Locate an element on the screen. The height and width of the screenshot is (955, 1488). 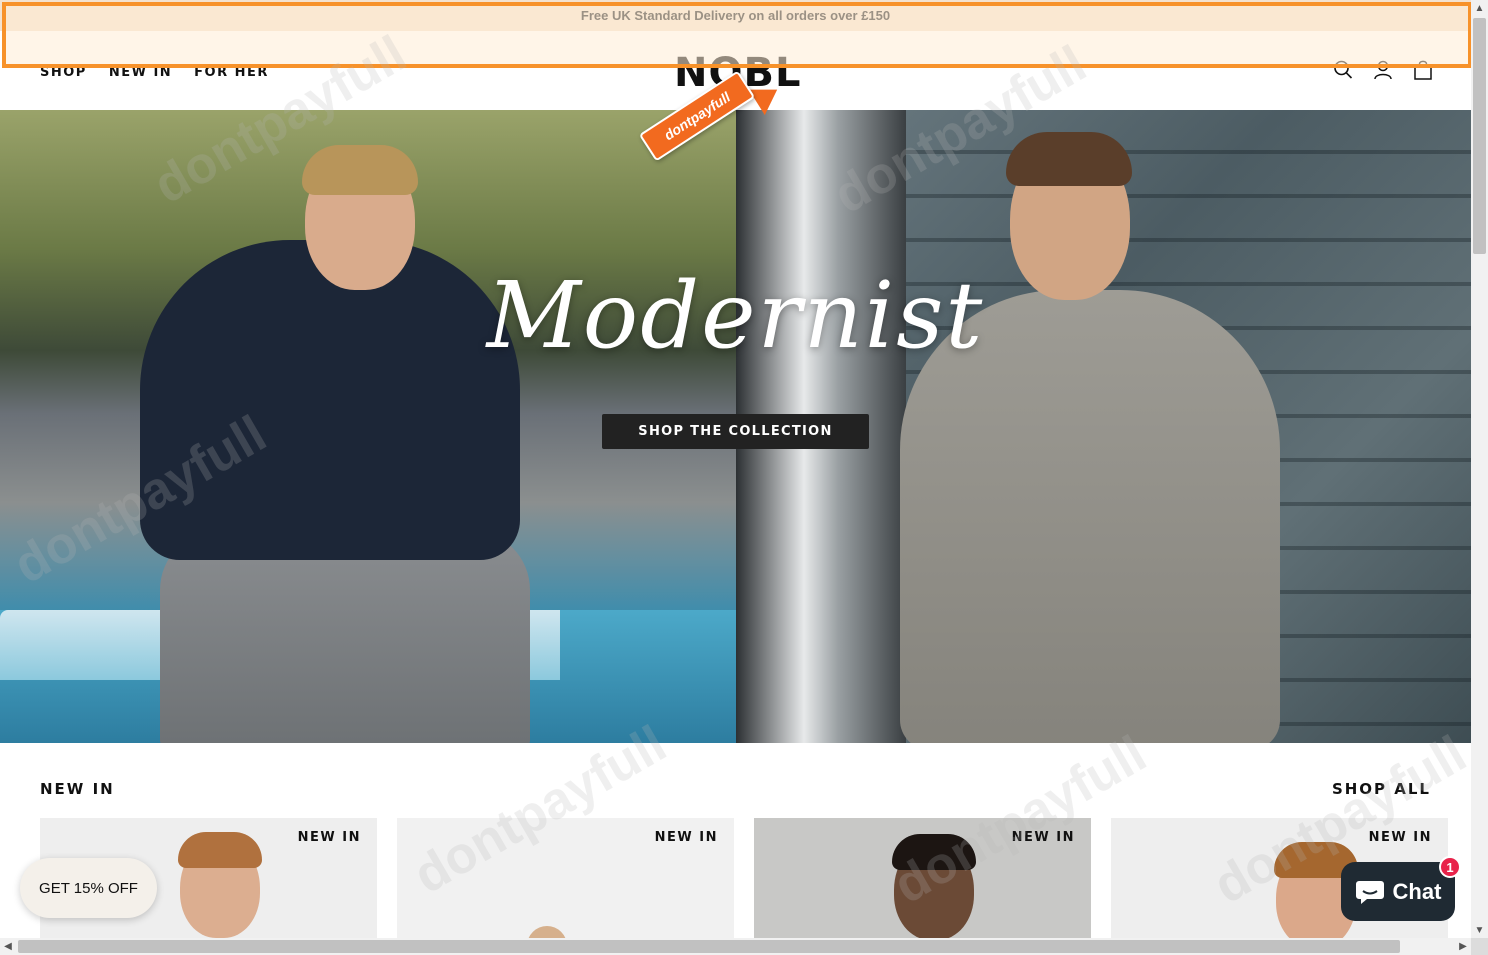
scrollbar-corner is located at coordinates (1479, 946).